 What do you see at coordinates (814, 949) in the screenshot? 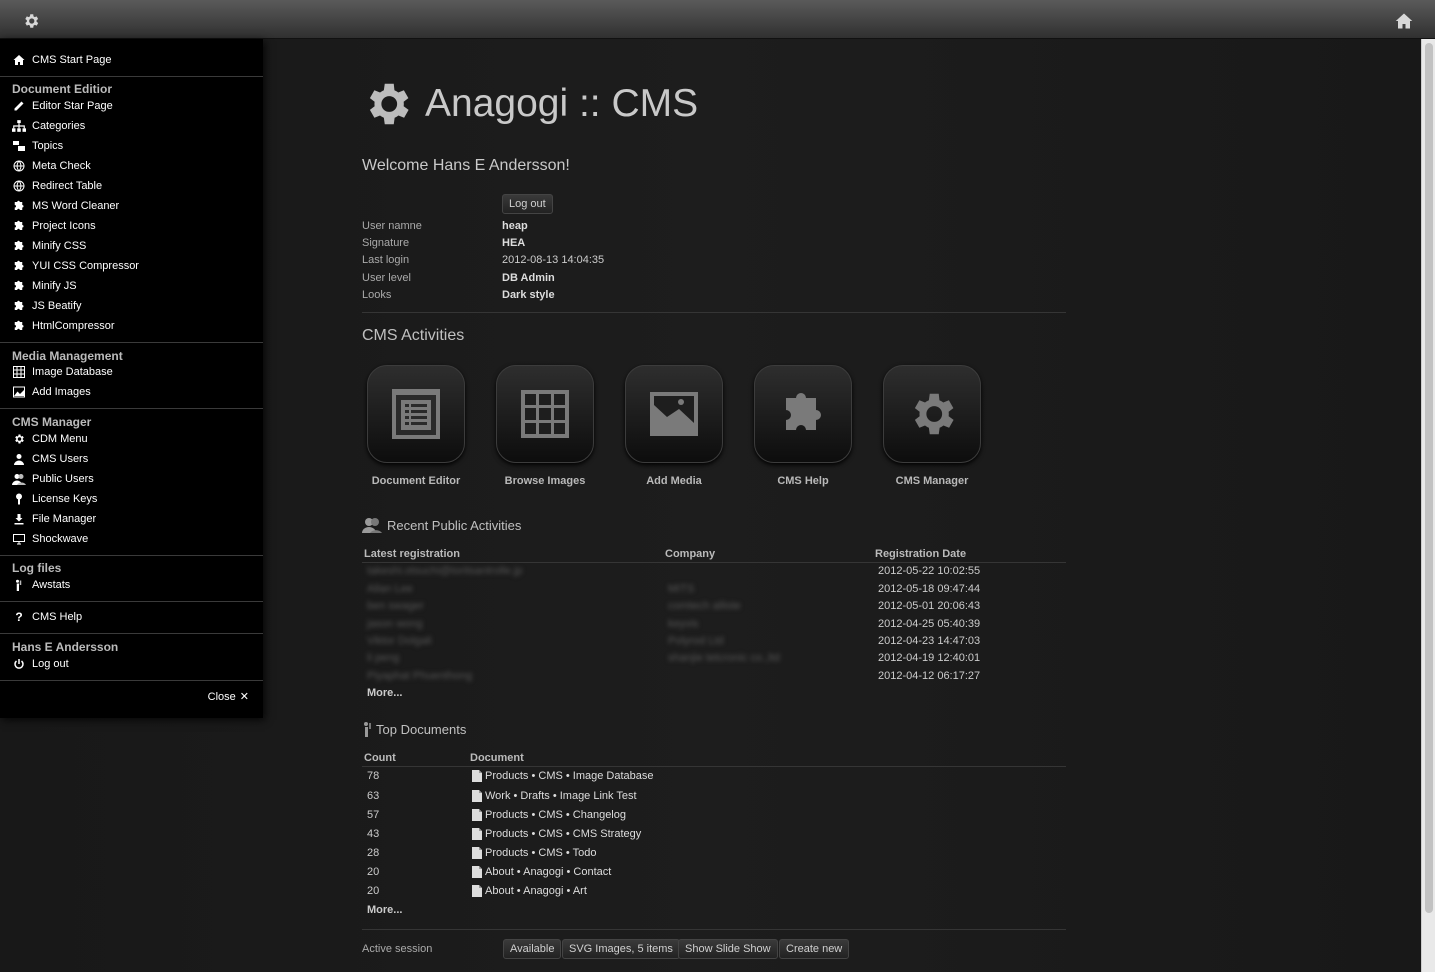
I see `create-new-button: Create new` at bounding box center [814, 949].